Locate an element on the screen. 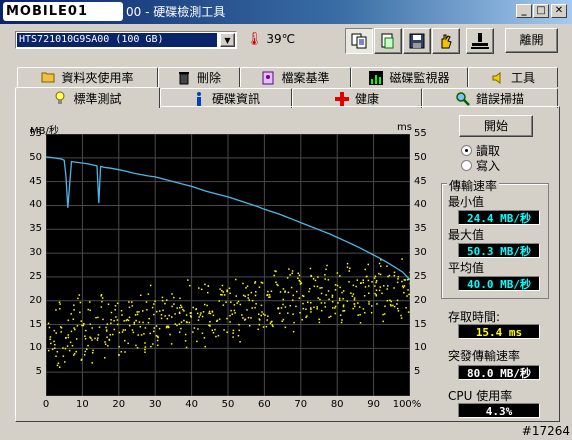 This screenshot has height=440, width=572. exit-button: 離開 is located at coordinates (531, 40).